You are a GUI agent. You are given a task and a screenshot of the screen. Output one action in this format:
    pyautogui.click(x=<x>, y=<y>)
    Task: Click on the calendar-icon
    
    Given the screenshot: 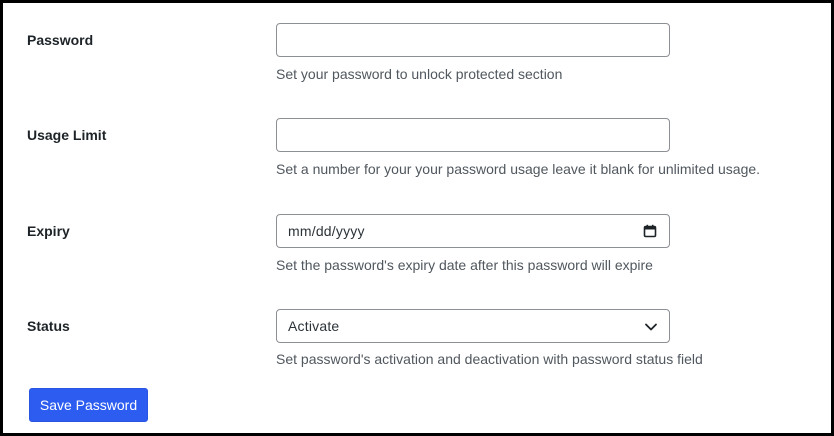 What is the action you would take?
    pyautogui.click(x=650, y=231)
    